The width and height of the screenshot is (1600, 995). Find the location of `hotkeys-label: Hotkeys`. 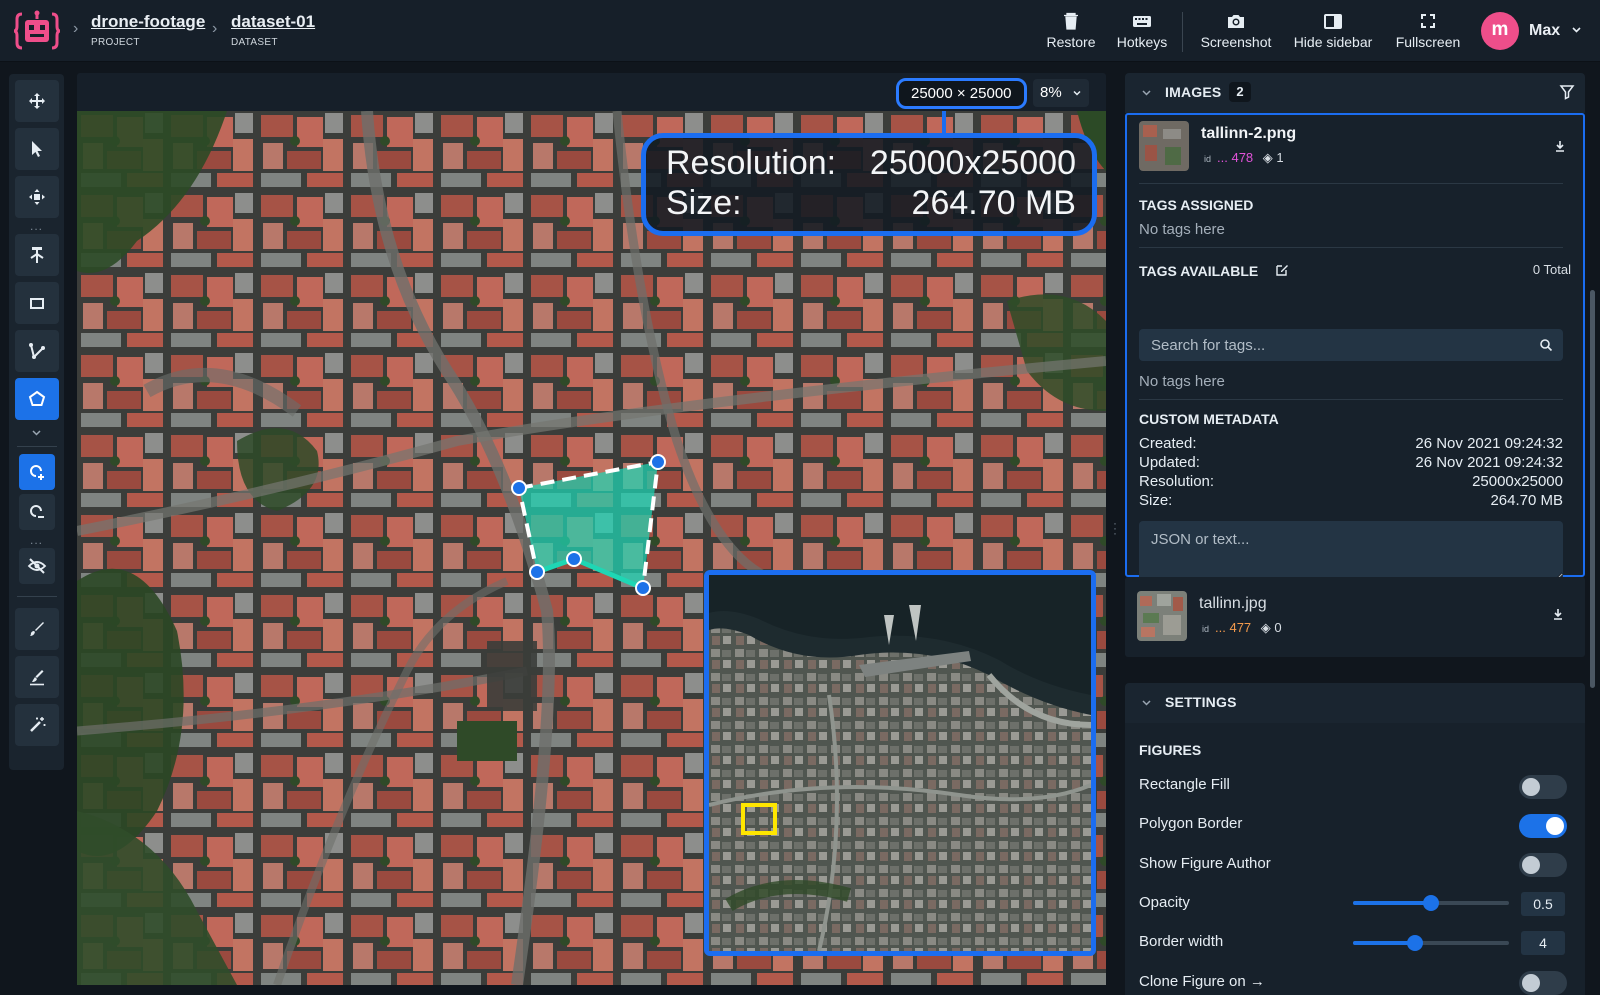

hotkeys-label: Hotkeys is located at coordinates (1142, 42).